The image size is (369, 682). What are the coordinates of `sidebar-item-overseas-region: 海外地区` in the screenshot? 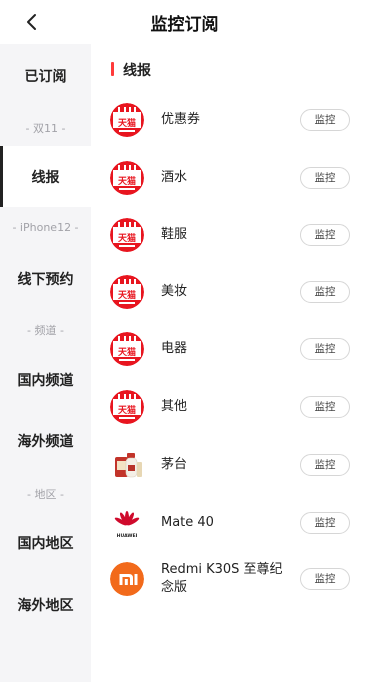 It's located at (45, 605).